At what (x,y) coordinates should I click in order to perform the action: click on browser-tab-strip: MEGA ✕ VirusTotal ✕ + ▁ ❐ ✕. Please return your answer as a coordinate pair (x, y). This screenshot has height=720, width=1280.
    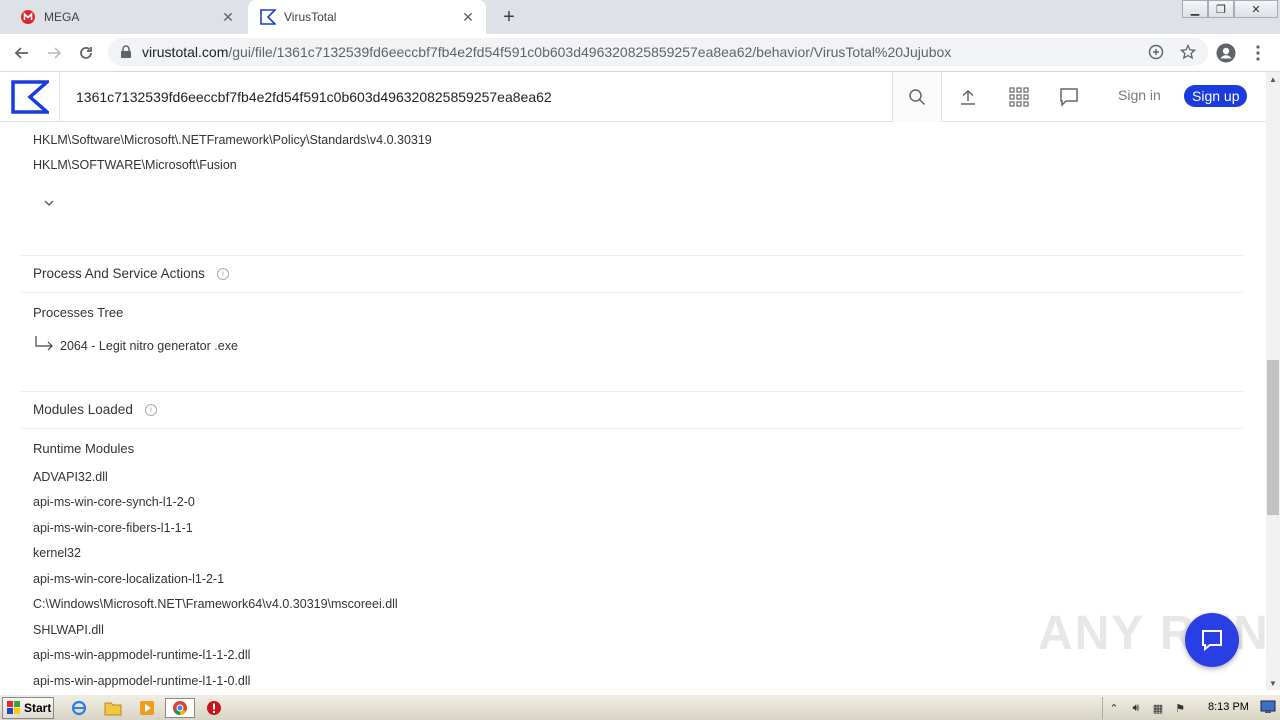
    Looking at the image, I should click on (640, 17).